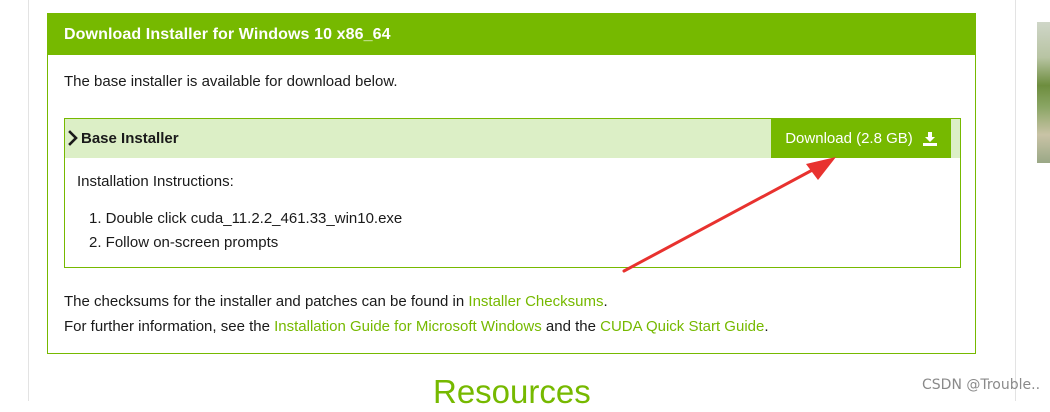 The width and height of the screenshot is (1050, 412). What do you see at coordinates (929, 138) in the screenshot?
I see `download-icon` at bounding box center [929, 138].